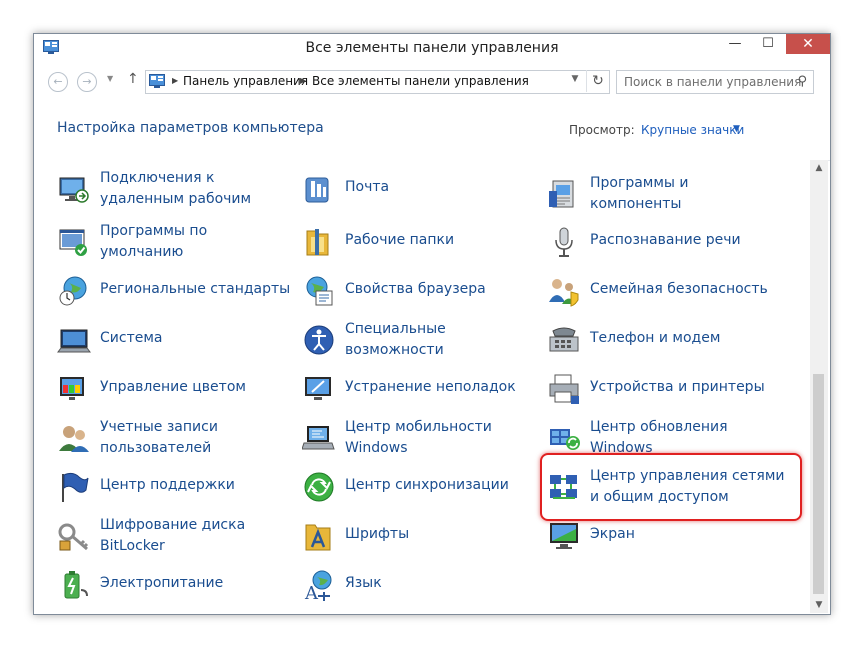 The height and width of the screenshot is (647, 864). I want to click on forward-button: →, so click(87, 82).